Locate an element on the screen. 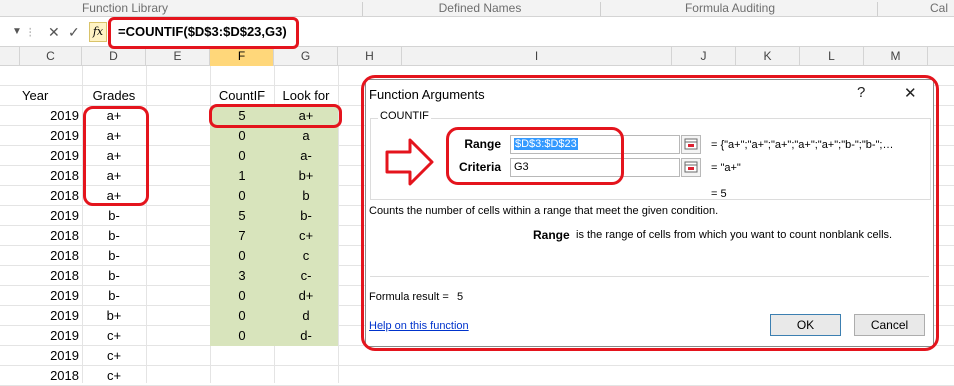  arguments-highlight-outline is located at coordinates (535, 156).